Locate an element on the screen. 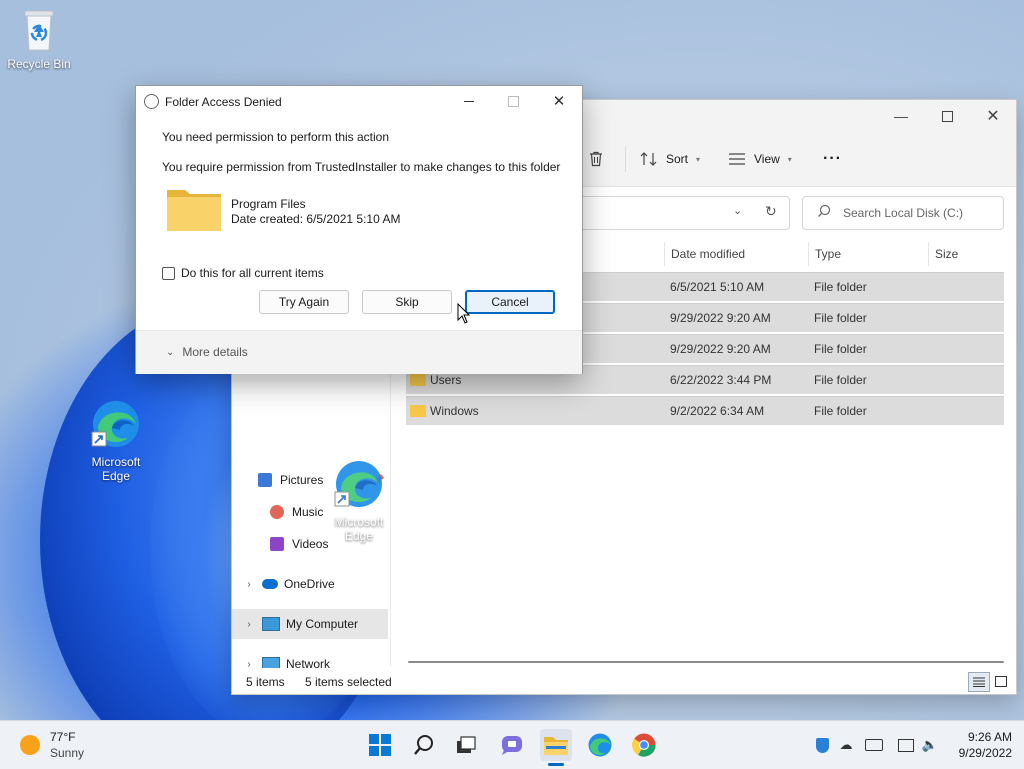  try-again-button: Try Again is located at coordinates (304, 302).